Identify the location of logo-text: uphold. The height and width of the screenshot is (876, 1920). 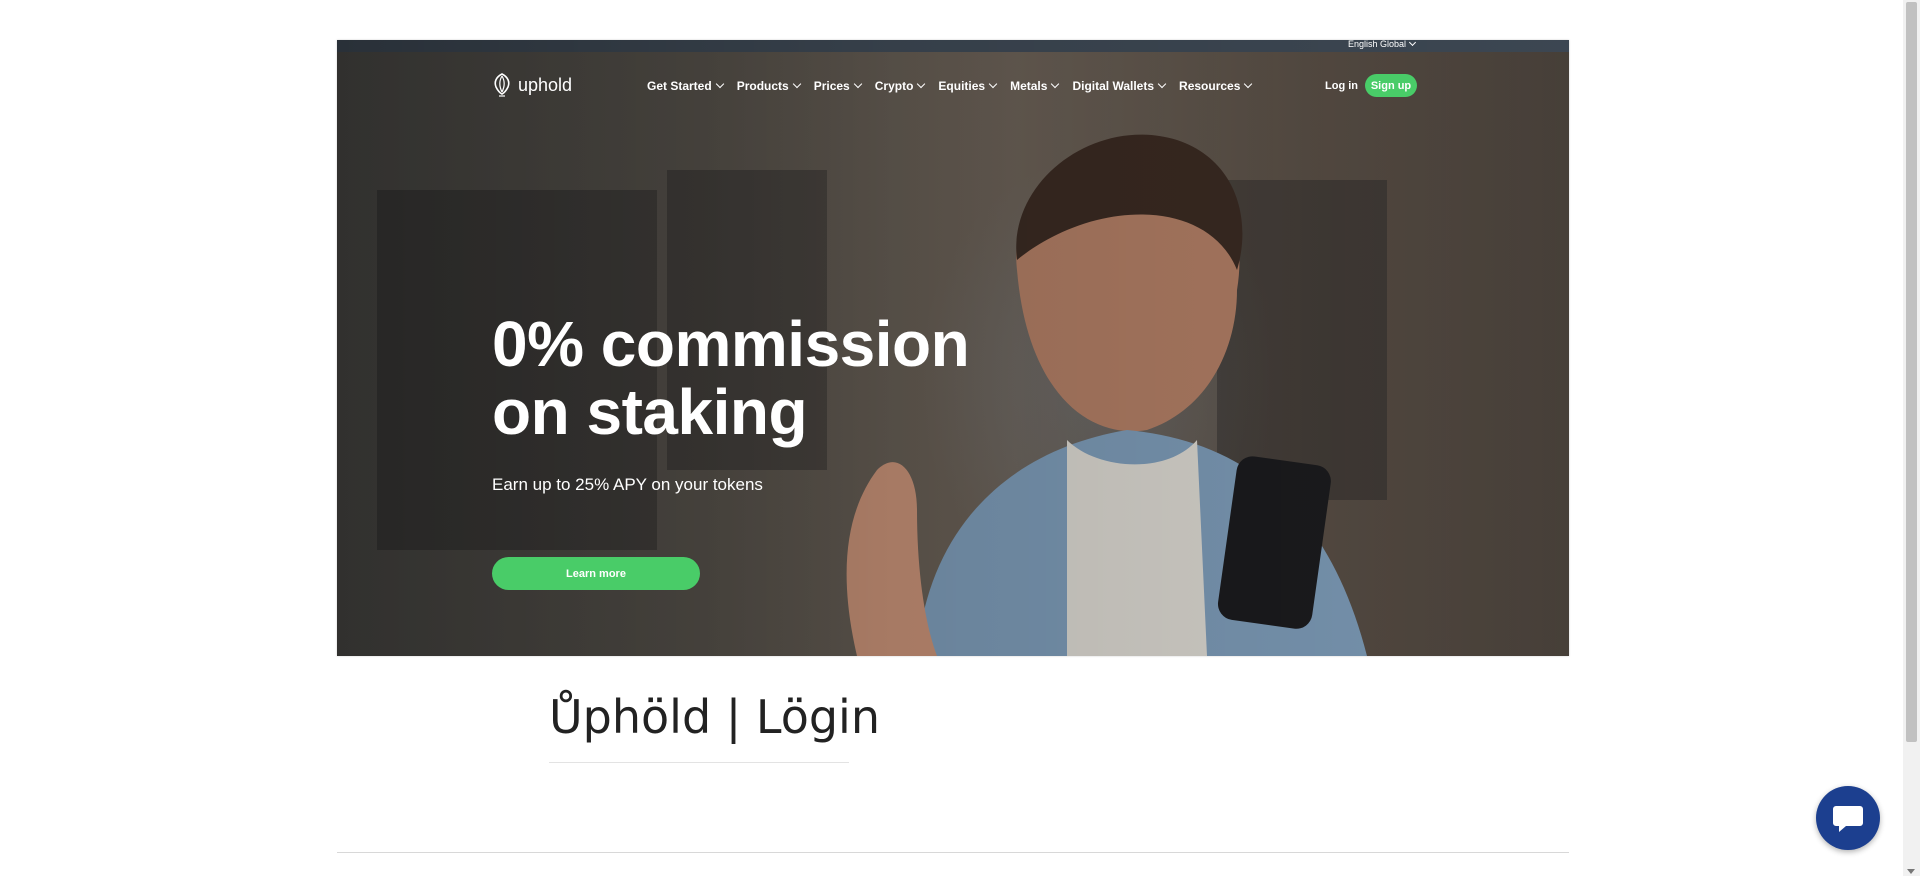
(545, 84).